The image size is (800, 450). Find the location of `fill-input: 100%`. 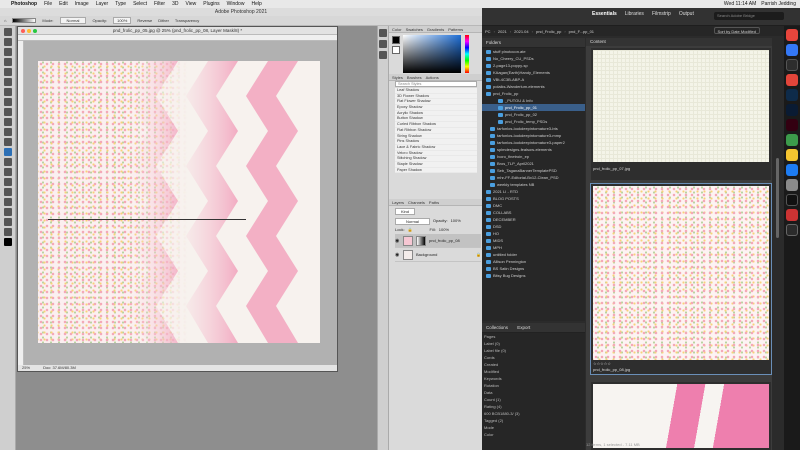

fill-input: 100% is located at coordinates (444, 229).